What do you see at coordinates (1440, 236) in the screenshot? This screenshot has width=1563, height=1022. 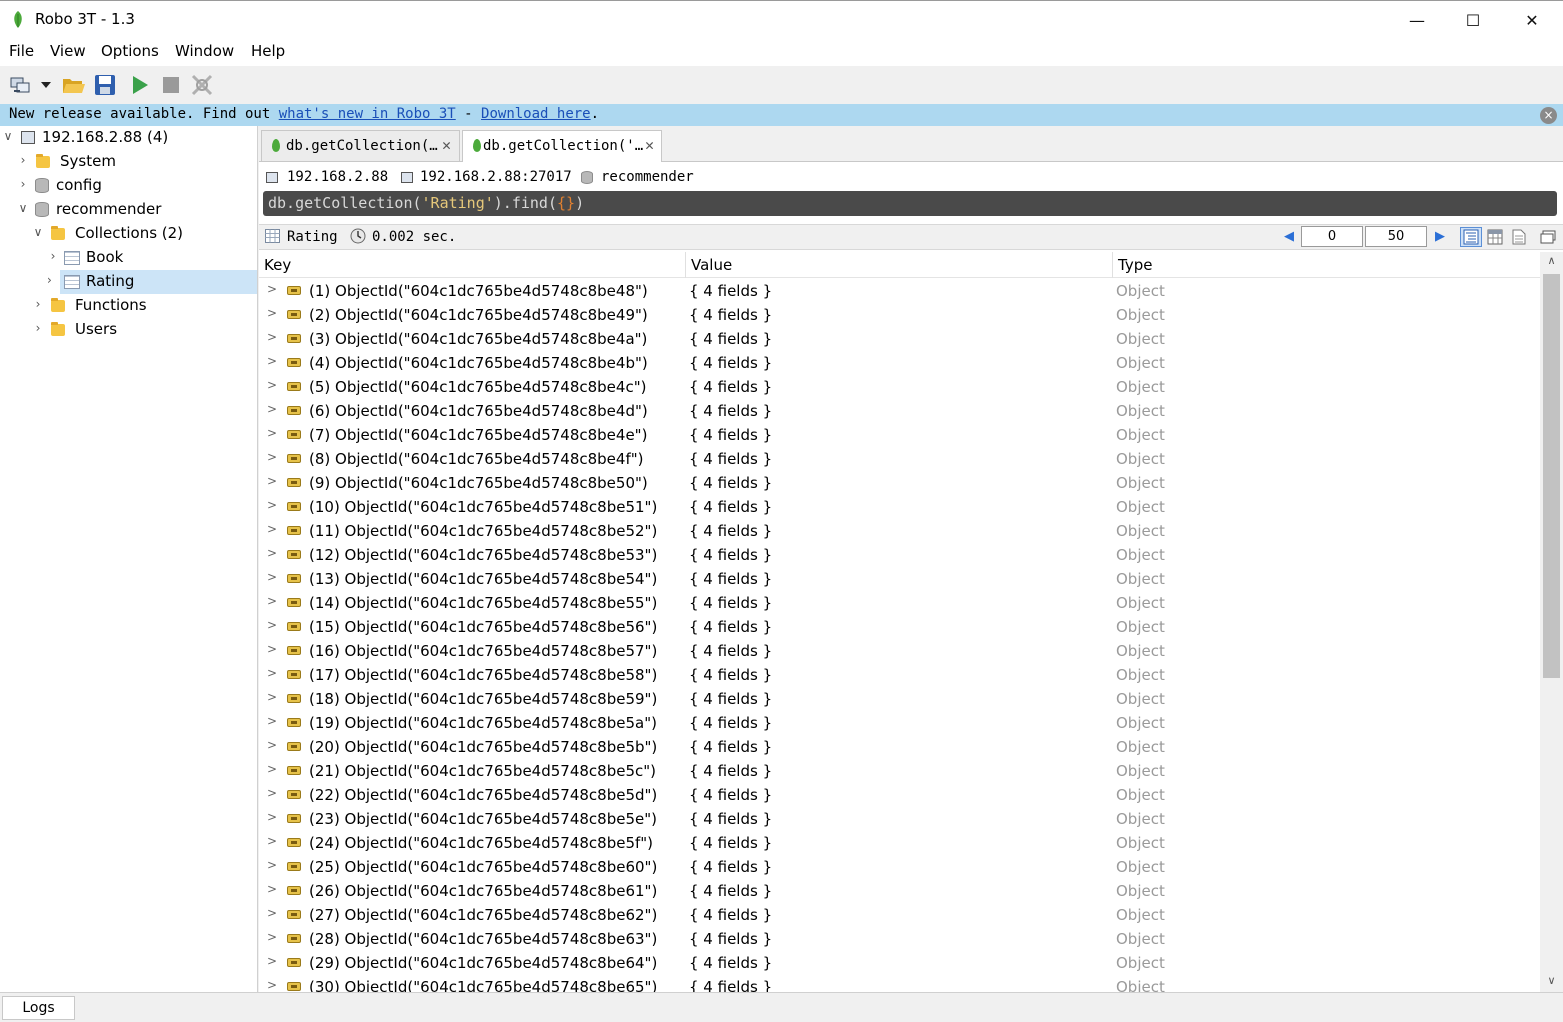 I see `next-page-icon: ▶` at bounding box center [1440, 236].